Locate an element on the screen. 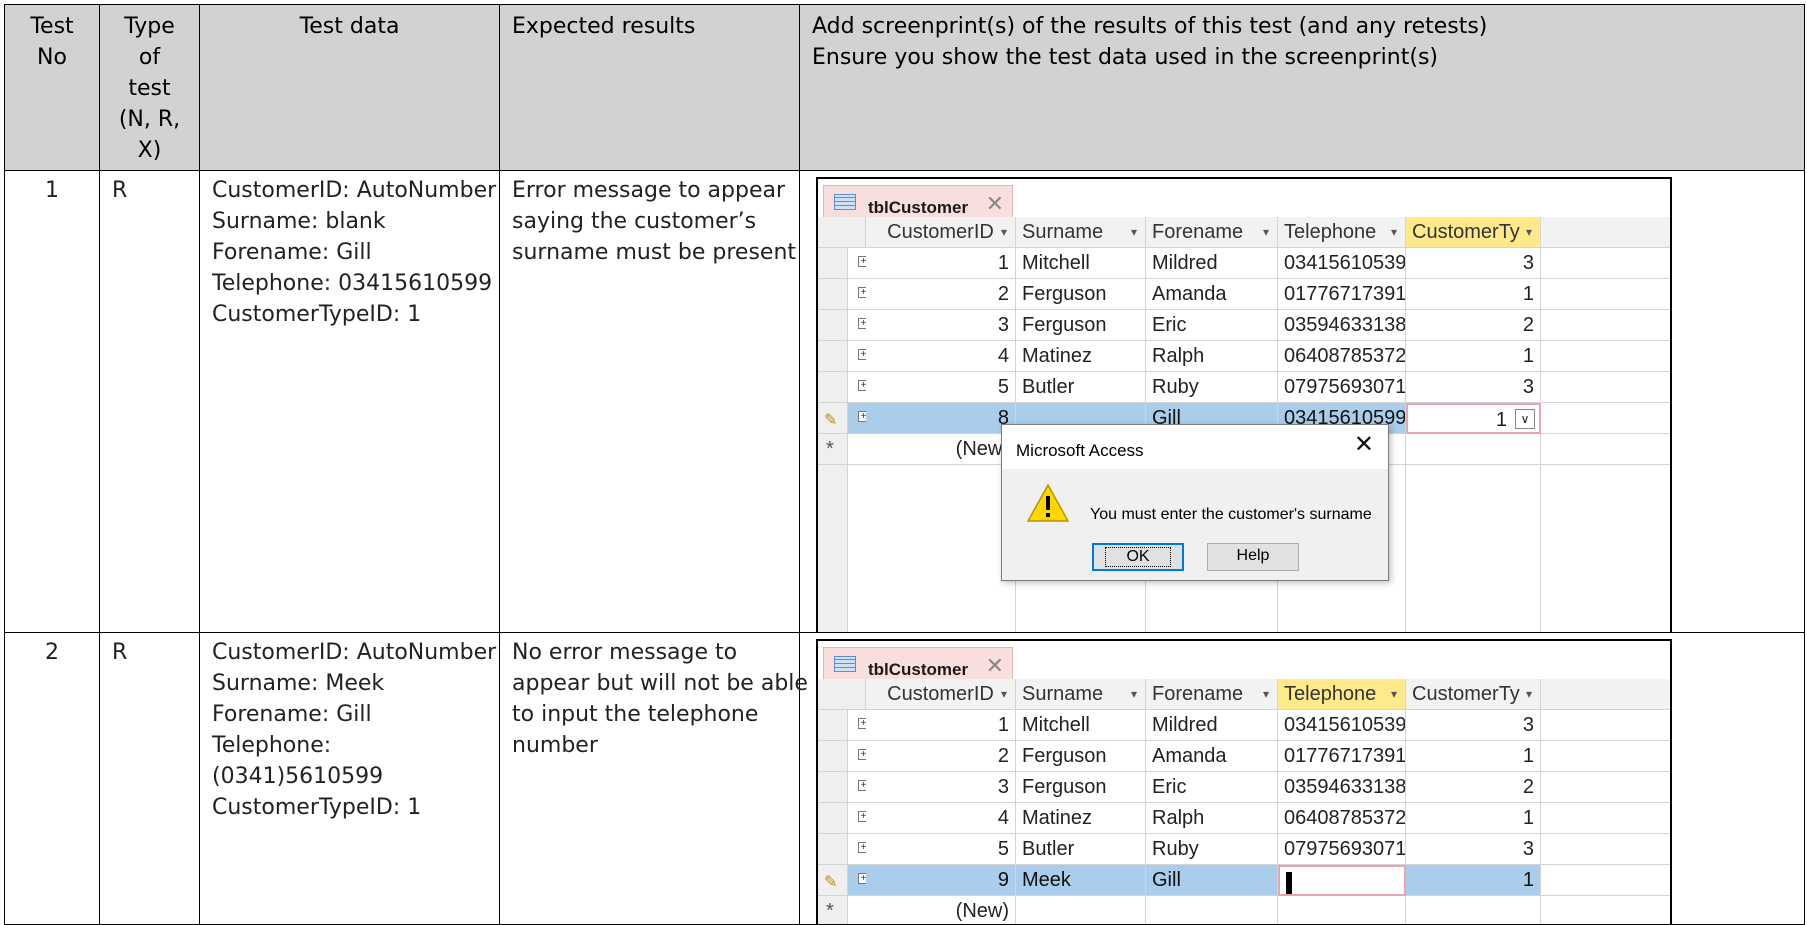  cell-forename: Amanda is located at coordinates (1212, 294).